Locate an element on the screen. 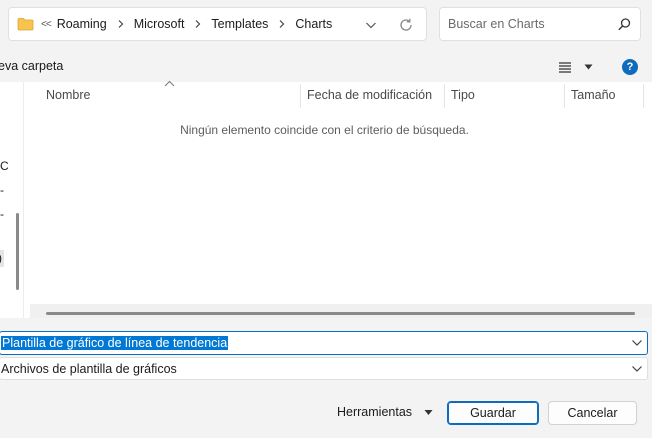 Image resolution: width=652 pixels, height=438 pixels. search-placeholder: Buscar en Charts is located at coordinates (496, 24).